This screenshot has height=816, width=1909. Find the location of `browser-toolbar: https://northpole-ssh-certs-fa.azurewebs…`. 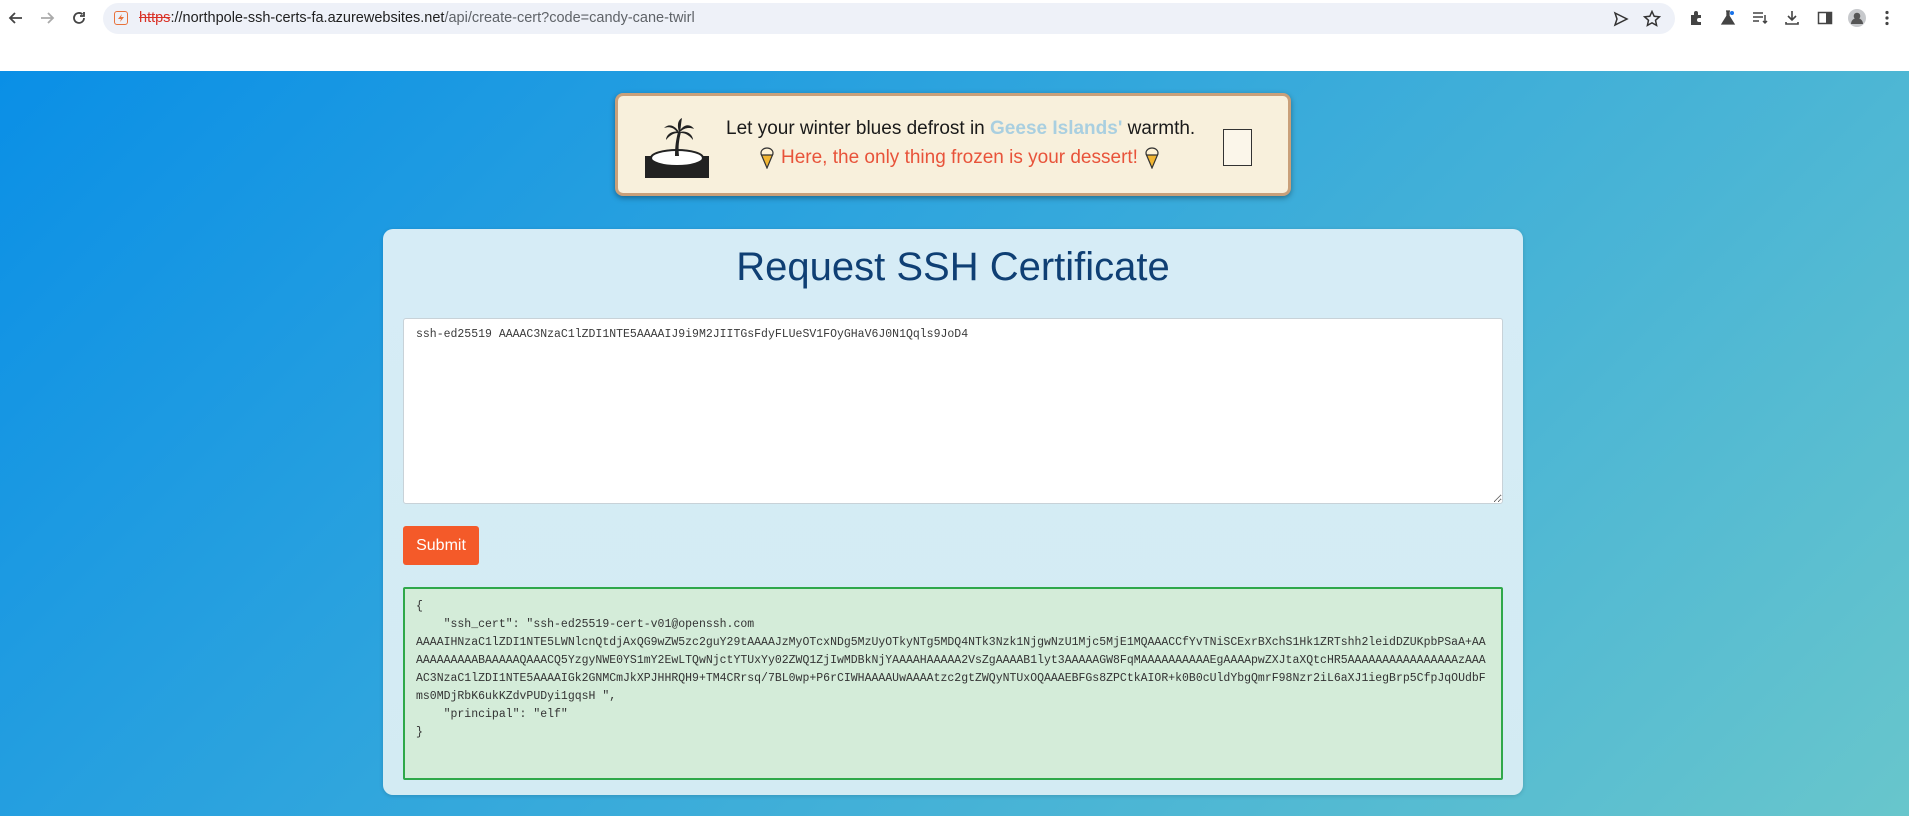

browser-toolbar: https://northpole-ssh-certs-fa.azurewebs… is located at coordinates (954, 35).